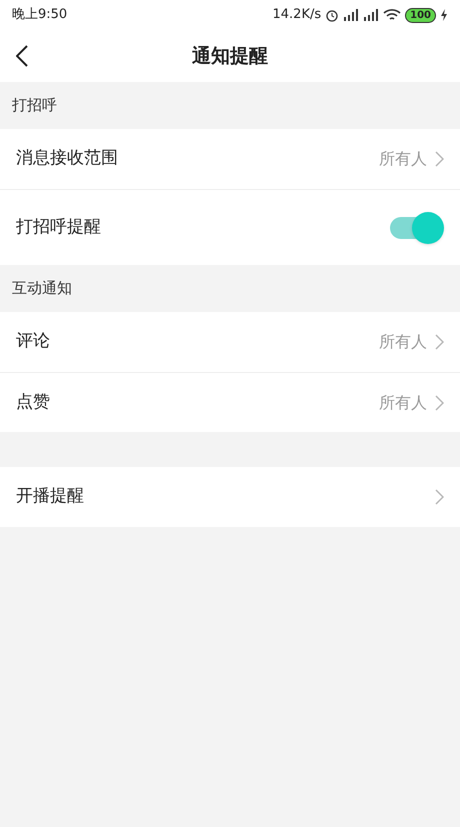  What do you see at coordinates (297, 15) in the screenshot?
I see `network-speed: 14.2K/s` at bounding box center [297, 15].